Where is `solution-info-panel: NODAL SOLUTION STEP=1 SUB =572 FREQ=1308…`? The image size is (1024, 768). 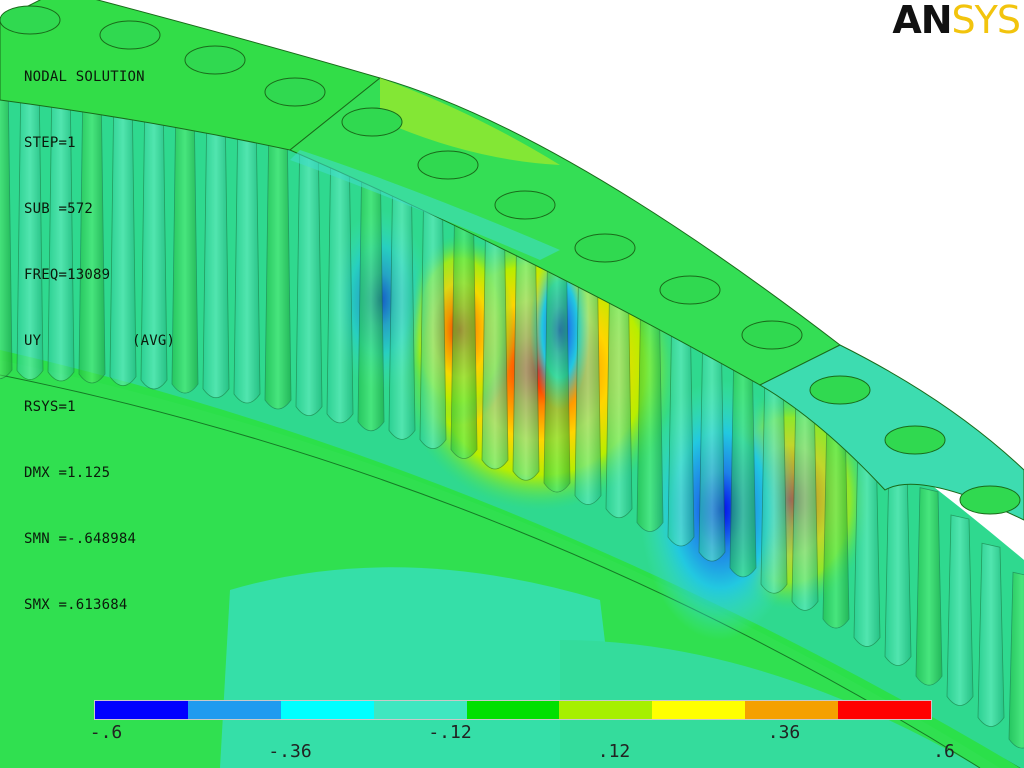
solution-info-panel: NODAL SOLUTION STEP=1 SUB =572 FREQ=1308… is located at coordinates (99, 330).